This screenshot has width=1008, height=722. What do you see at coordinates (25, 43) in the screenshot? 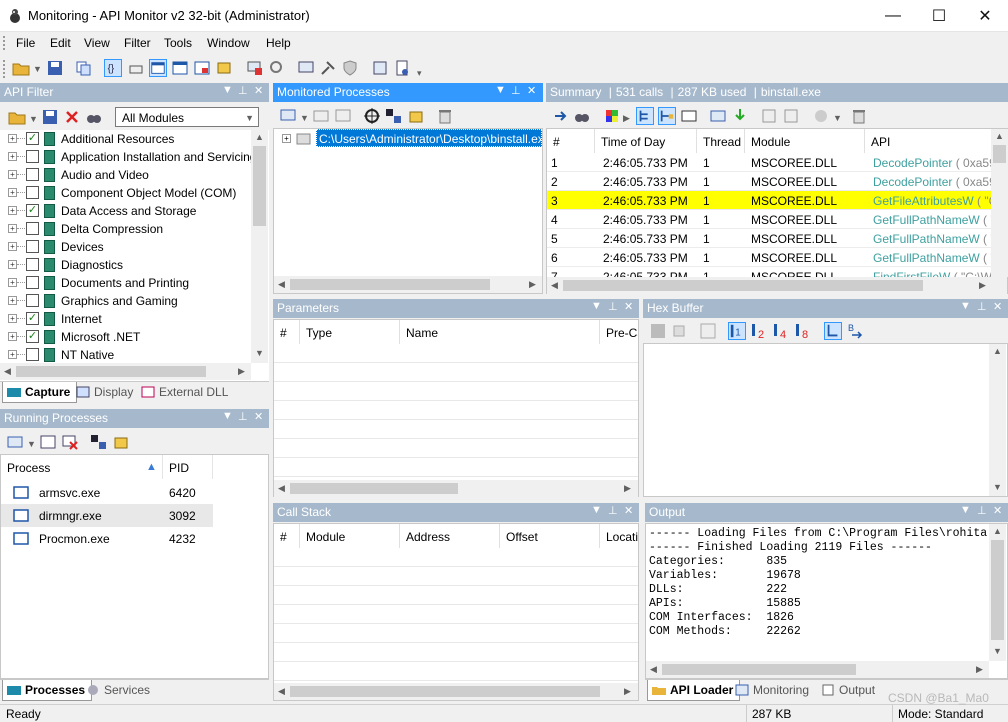
I see `menu-file: File` at bounding box center [25, 43].